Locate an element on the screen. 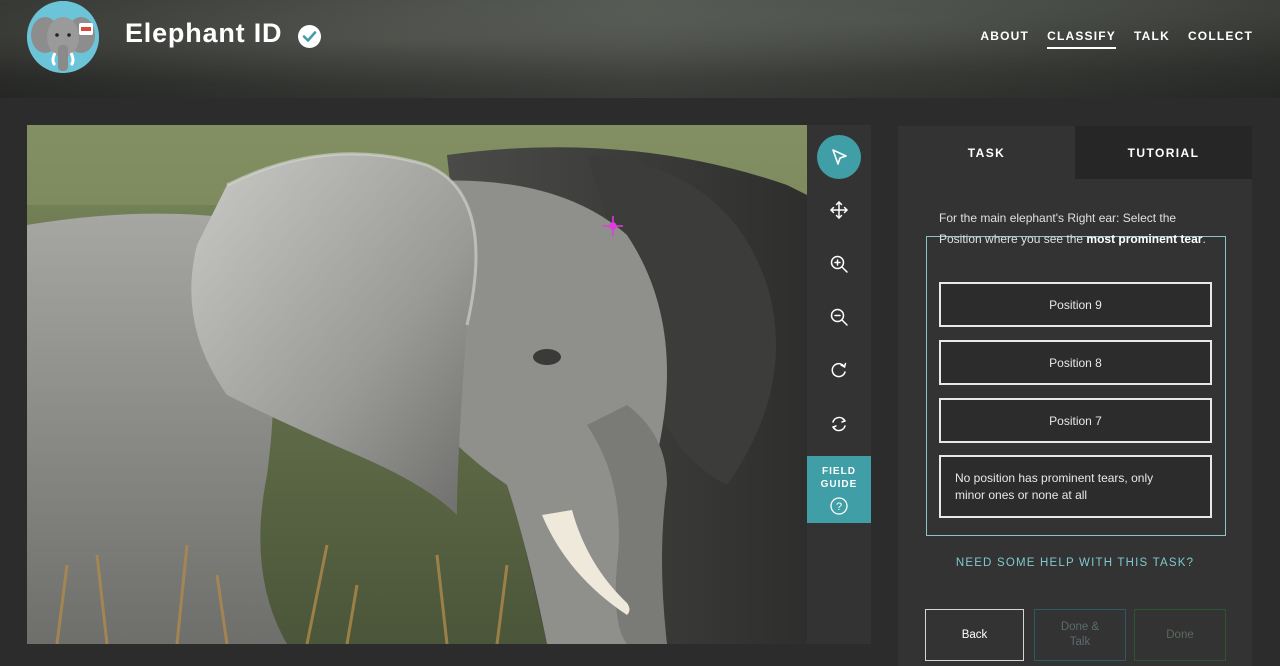 This screenshot has width=1280, height=666. nav-classify: CLASSIFY is located at coordinates (1082, 39).